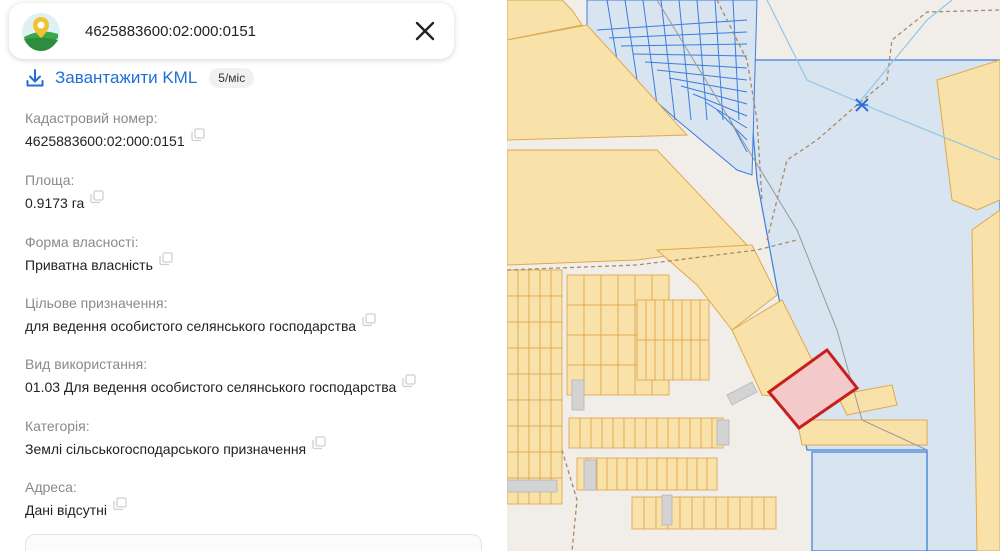  What do you see at coordinates (425, 31) in the screenshot?
I see `close-icon` at bounding box center [425, 31].